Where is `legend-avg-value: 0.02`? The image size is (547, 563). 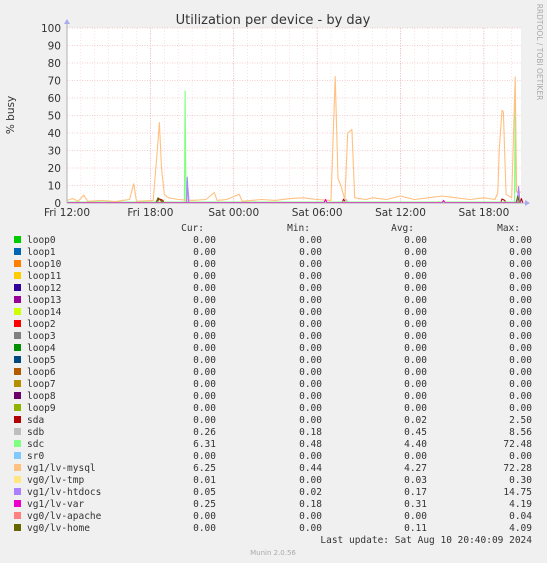 legend-avg-value: 0.02 is located at coordinates (415, 420).